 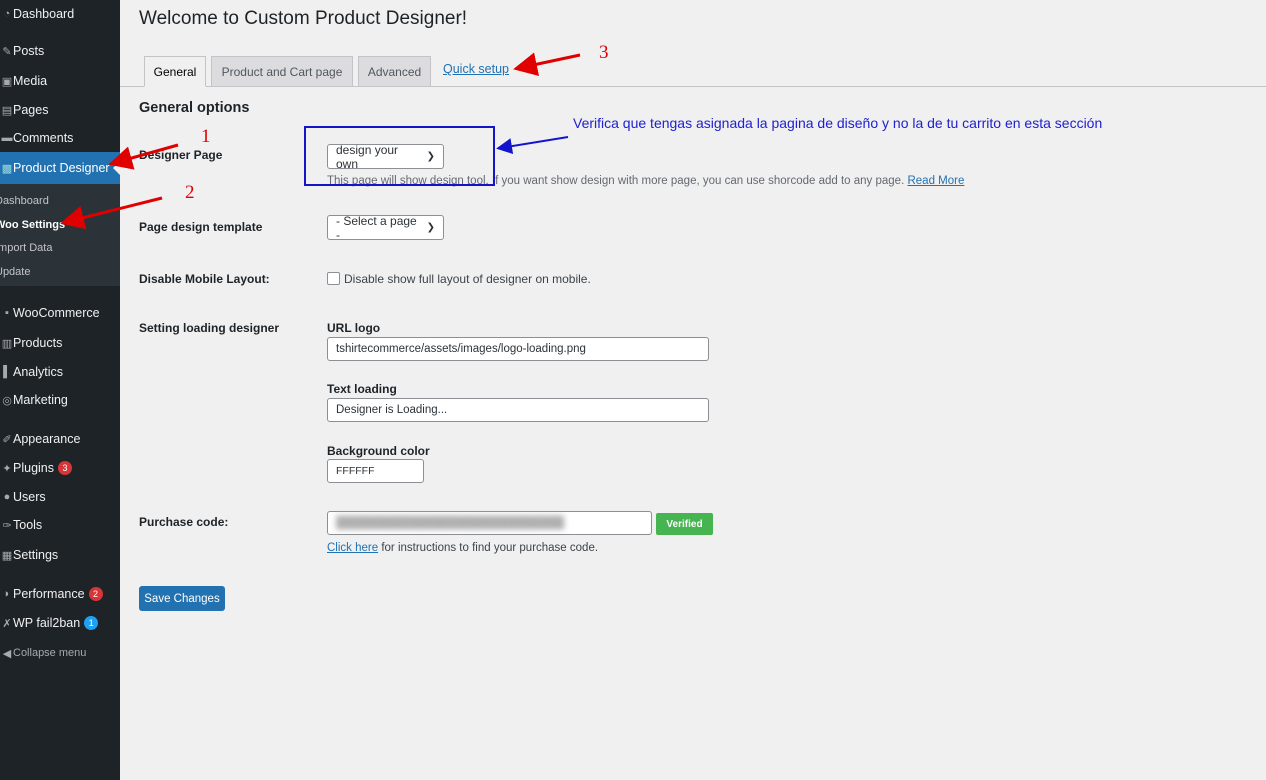 What do you see at coordinates (60, 110) in the screenshot?
I see `menu-pages: ▤ Pages` at bounding box center [60, 110].